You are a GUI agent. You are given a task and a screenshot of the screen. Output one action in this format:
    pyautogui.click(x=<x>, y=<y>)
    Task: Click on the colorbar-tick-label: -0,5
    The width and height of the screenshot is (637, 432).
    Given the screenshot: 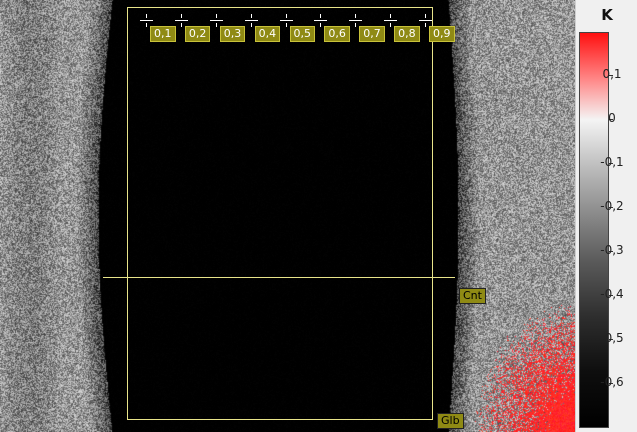 What is the action you would take?
    pyautogui.click(x=612, y=338)
    